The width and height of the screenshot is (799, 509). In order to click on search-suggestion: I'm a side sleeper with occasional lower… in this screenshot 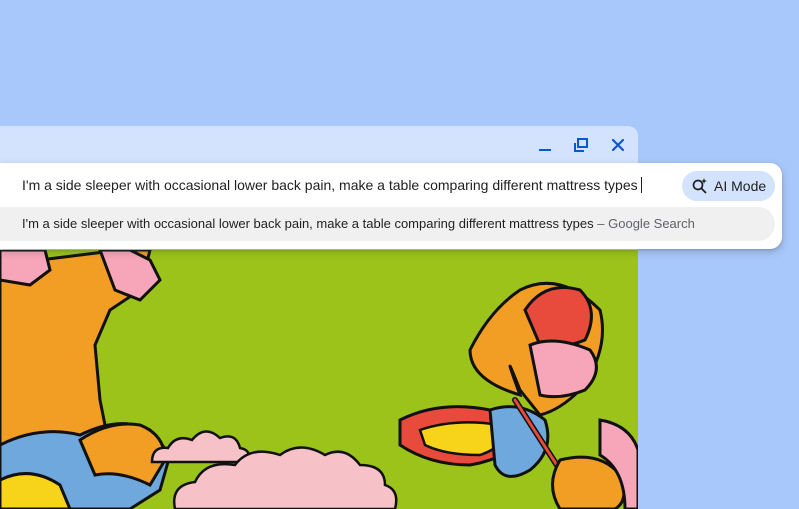, I will do `click(387, 224)`.